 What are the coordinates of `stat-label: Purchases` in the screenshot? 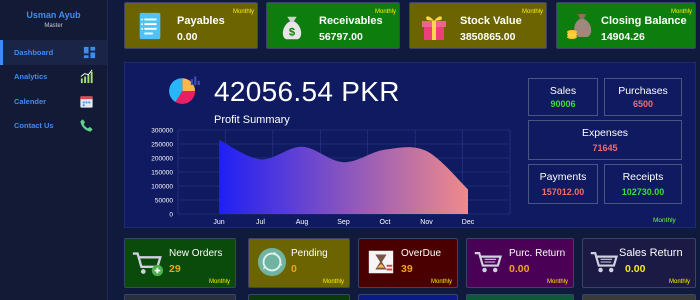 It's located at (643, 91).